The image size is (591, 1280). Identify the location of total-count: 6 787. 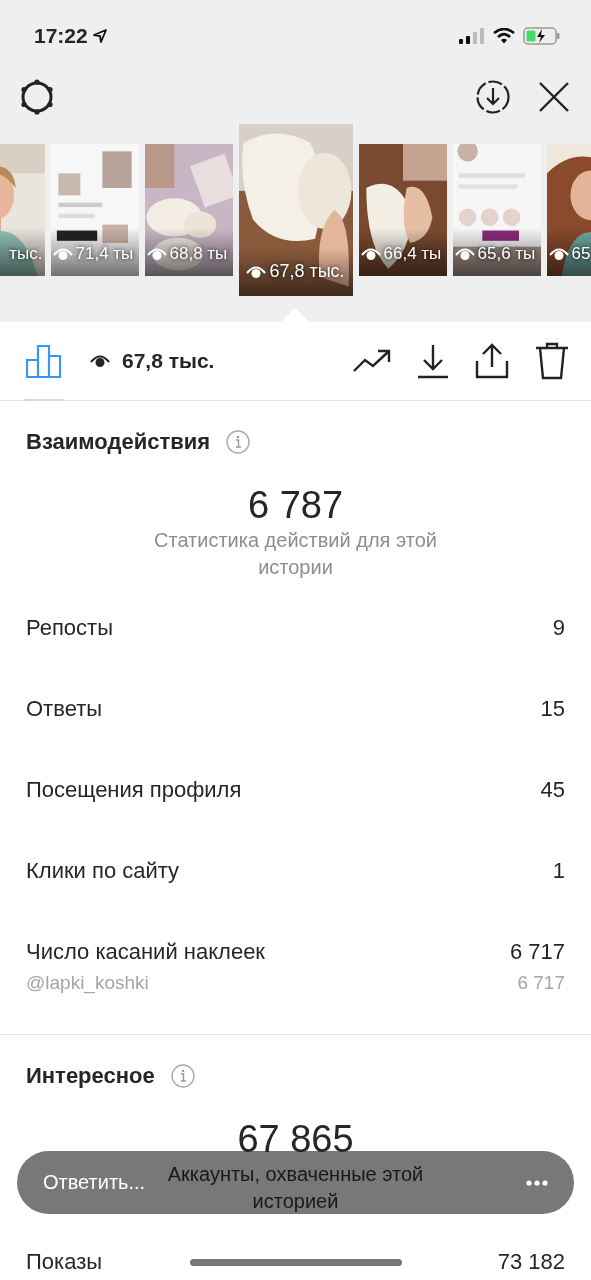
(295, 505).